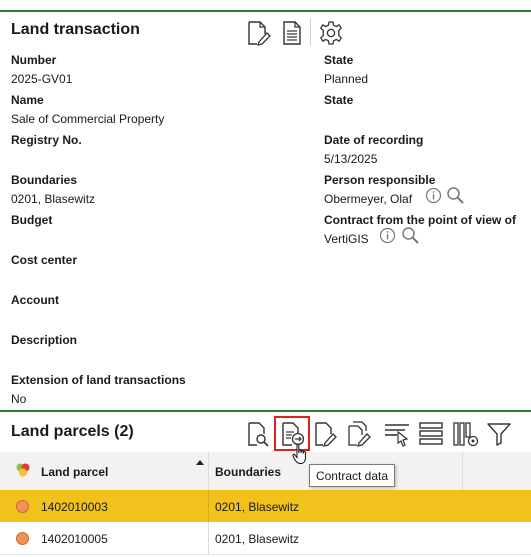 The image size is (531, 557). What do you see at coordinates (44, 180) in the screenshot?
I see `boundaries-label: Boundaries` at bounding box center [44, 180].